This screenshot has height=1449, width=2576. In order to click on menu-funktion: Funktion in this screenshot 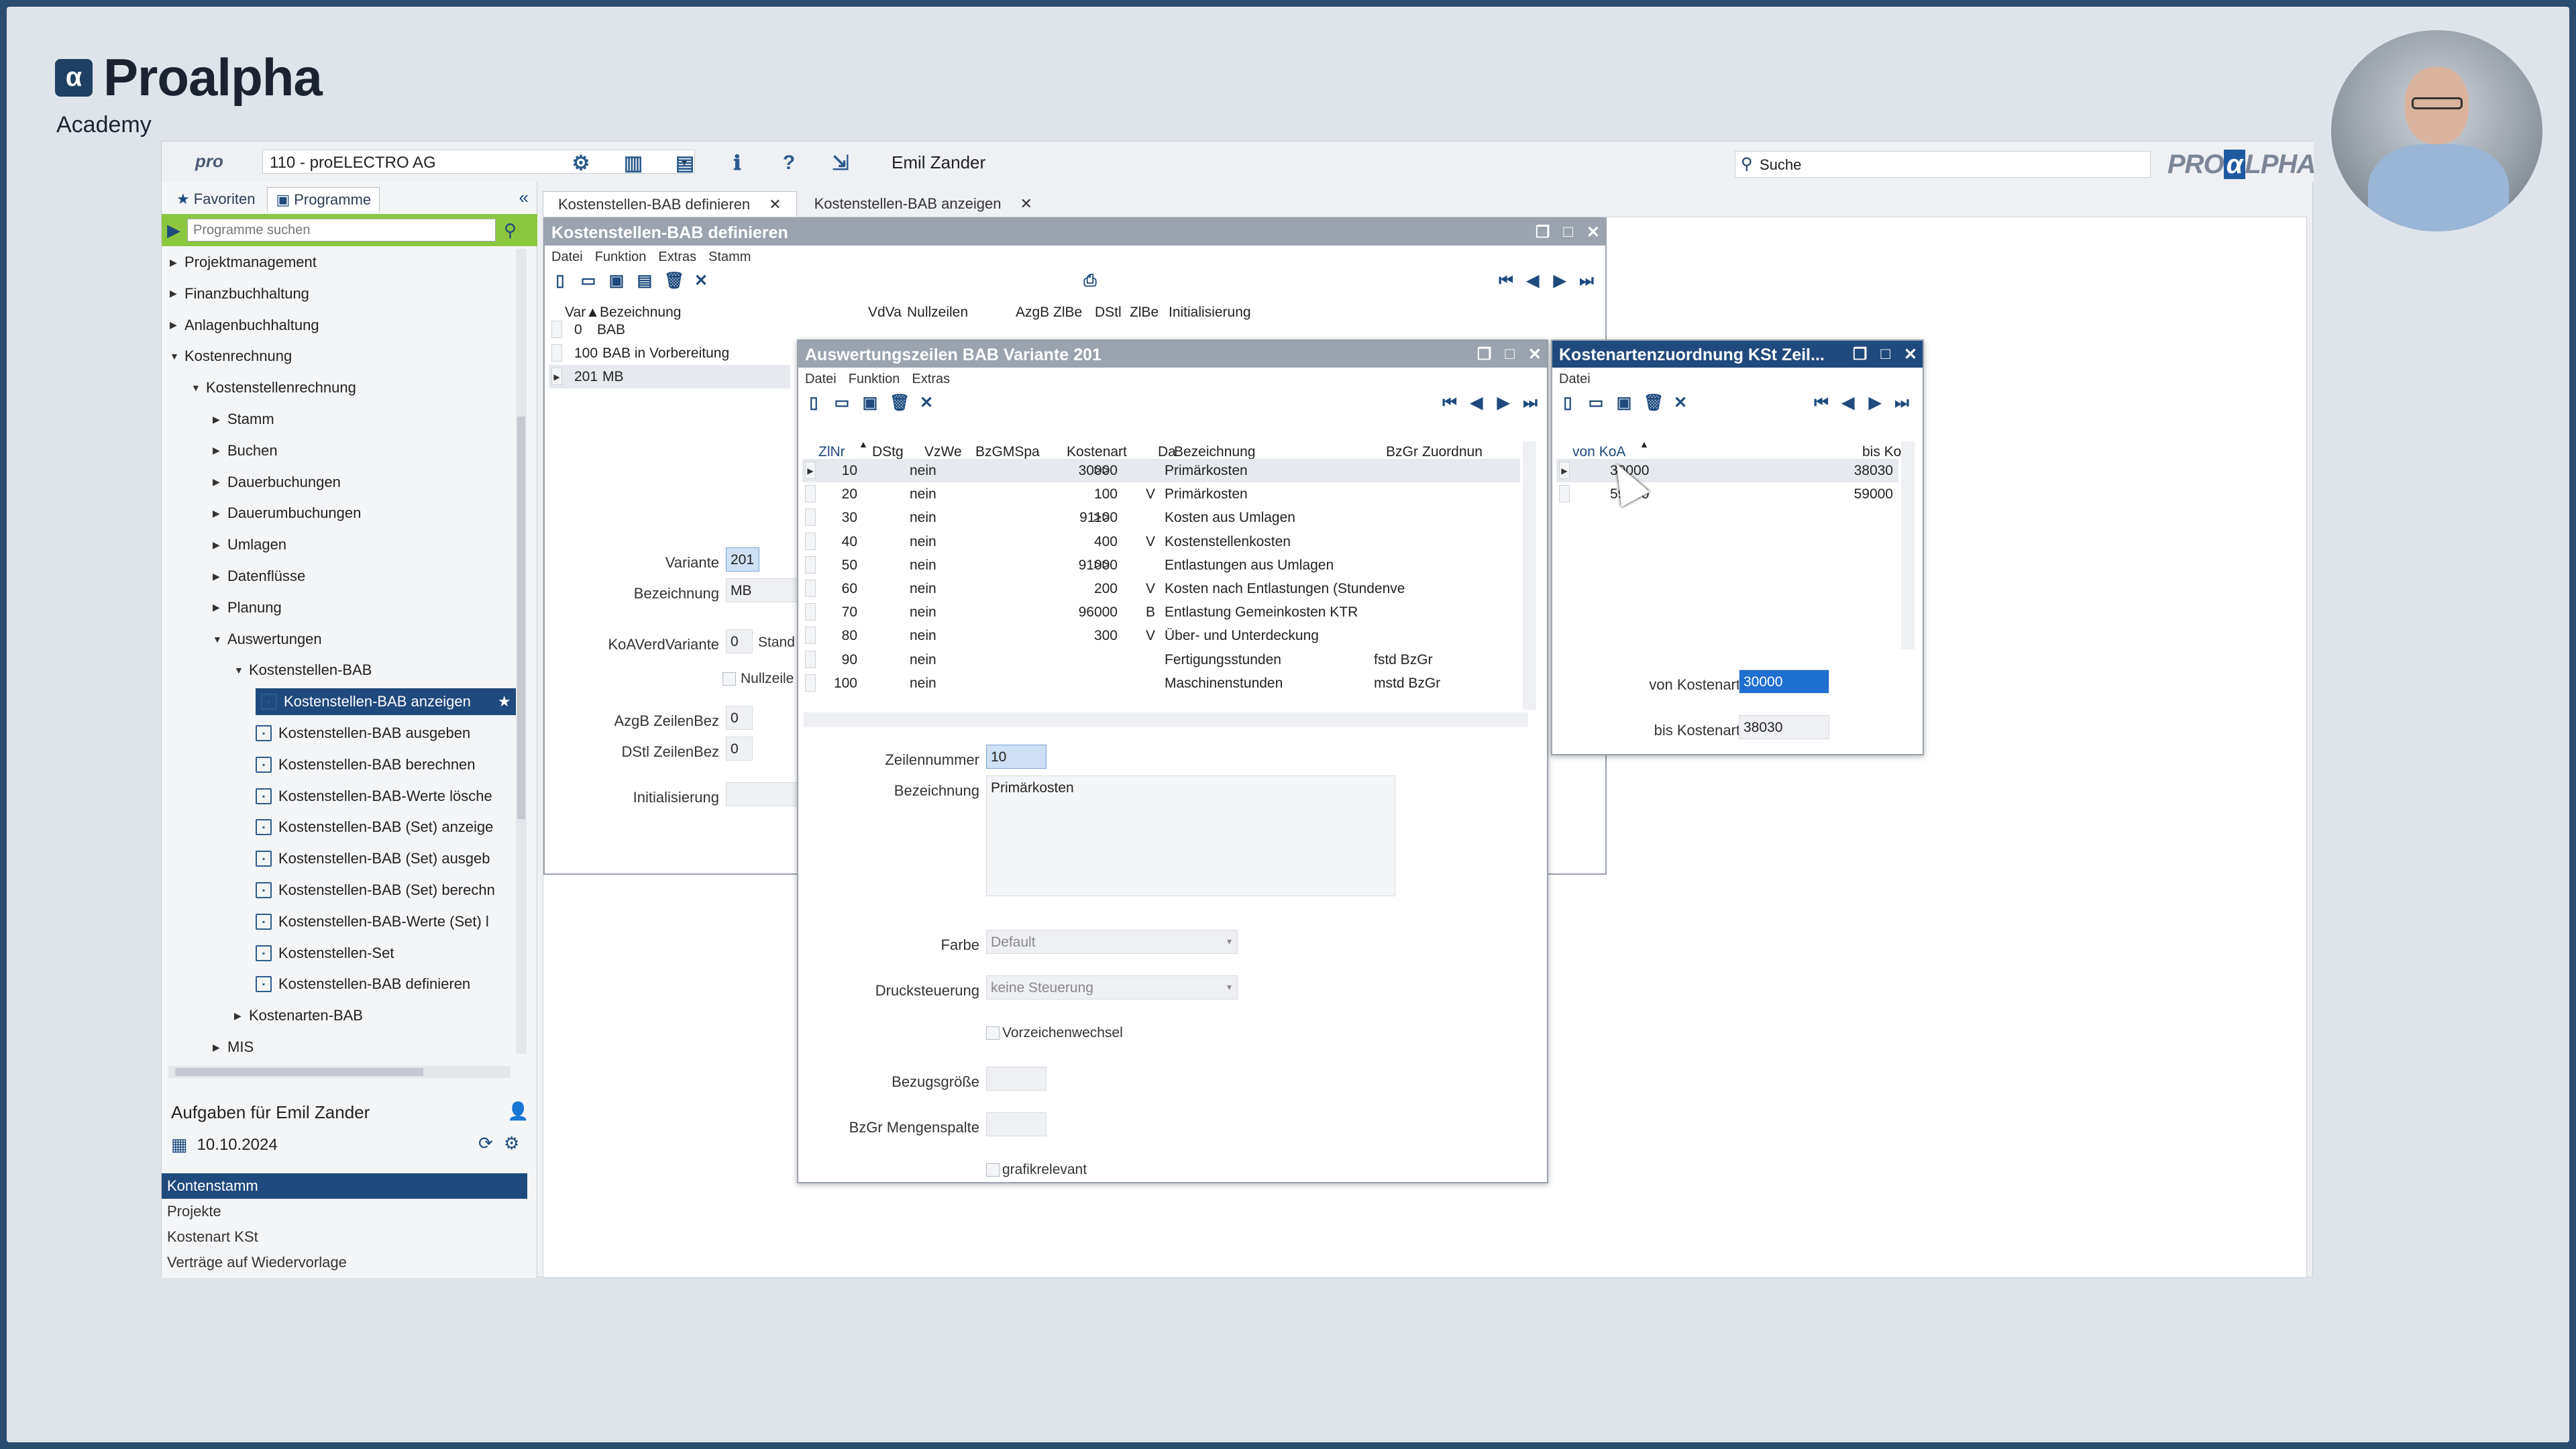, I will do `click(874, 379)`.